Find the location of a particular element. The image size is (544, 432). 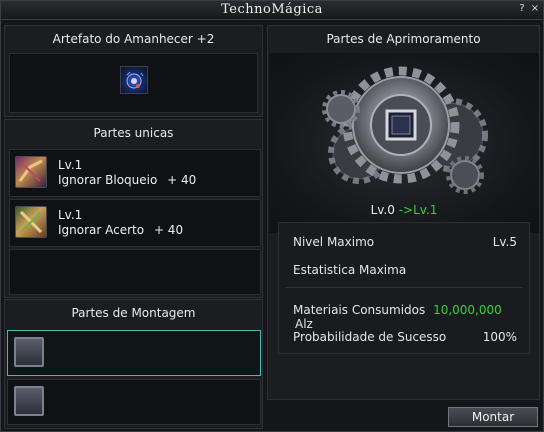

materials-unit: Alz is located at coordinates (304, 324).